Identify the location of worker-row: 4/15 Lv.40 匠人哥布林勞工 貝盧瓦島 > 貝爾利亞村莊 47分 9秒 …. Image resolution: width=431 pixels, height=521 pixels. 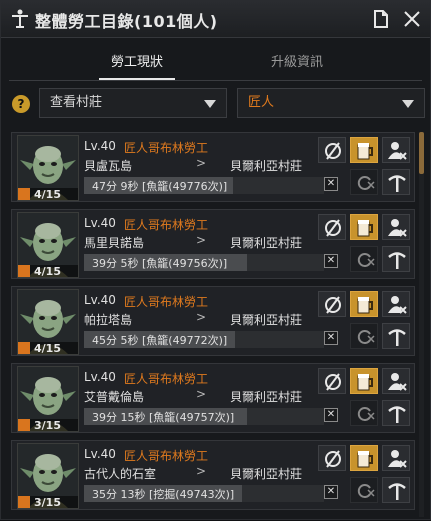
(213, 167).